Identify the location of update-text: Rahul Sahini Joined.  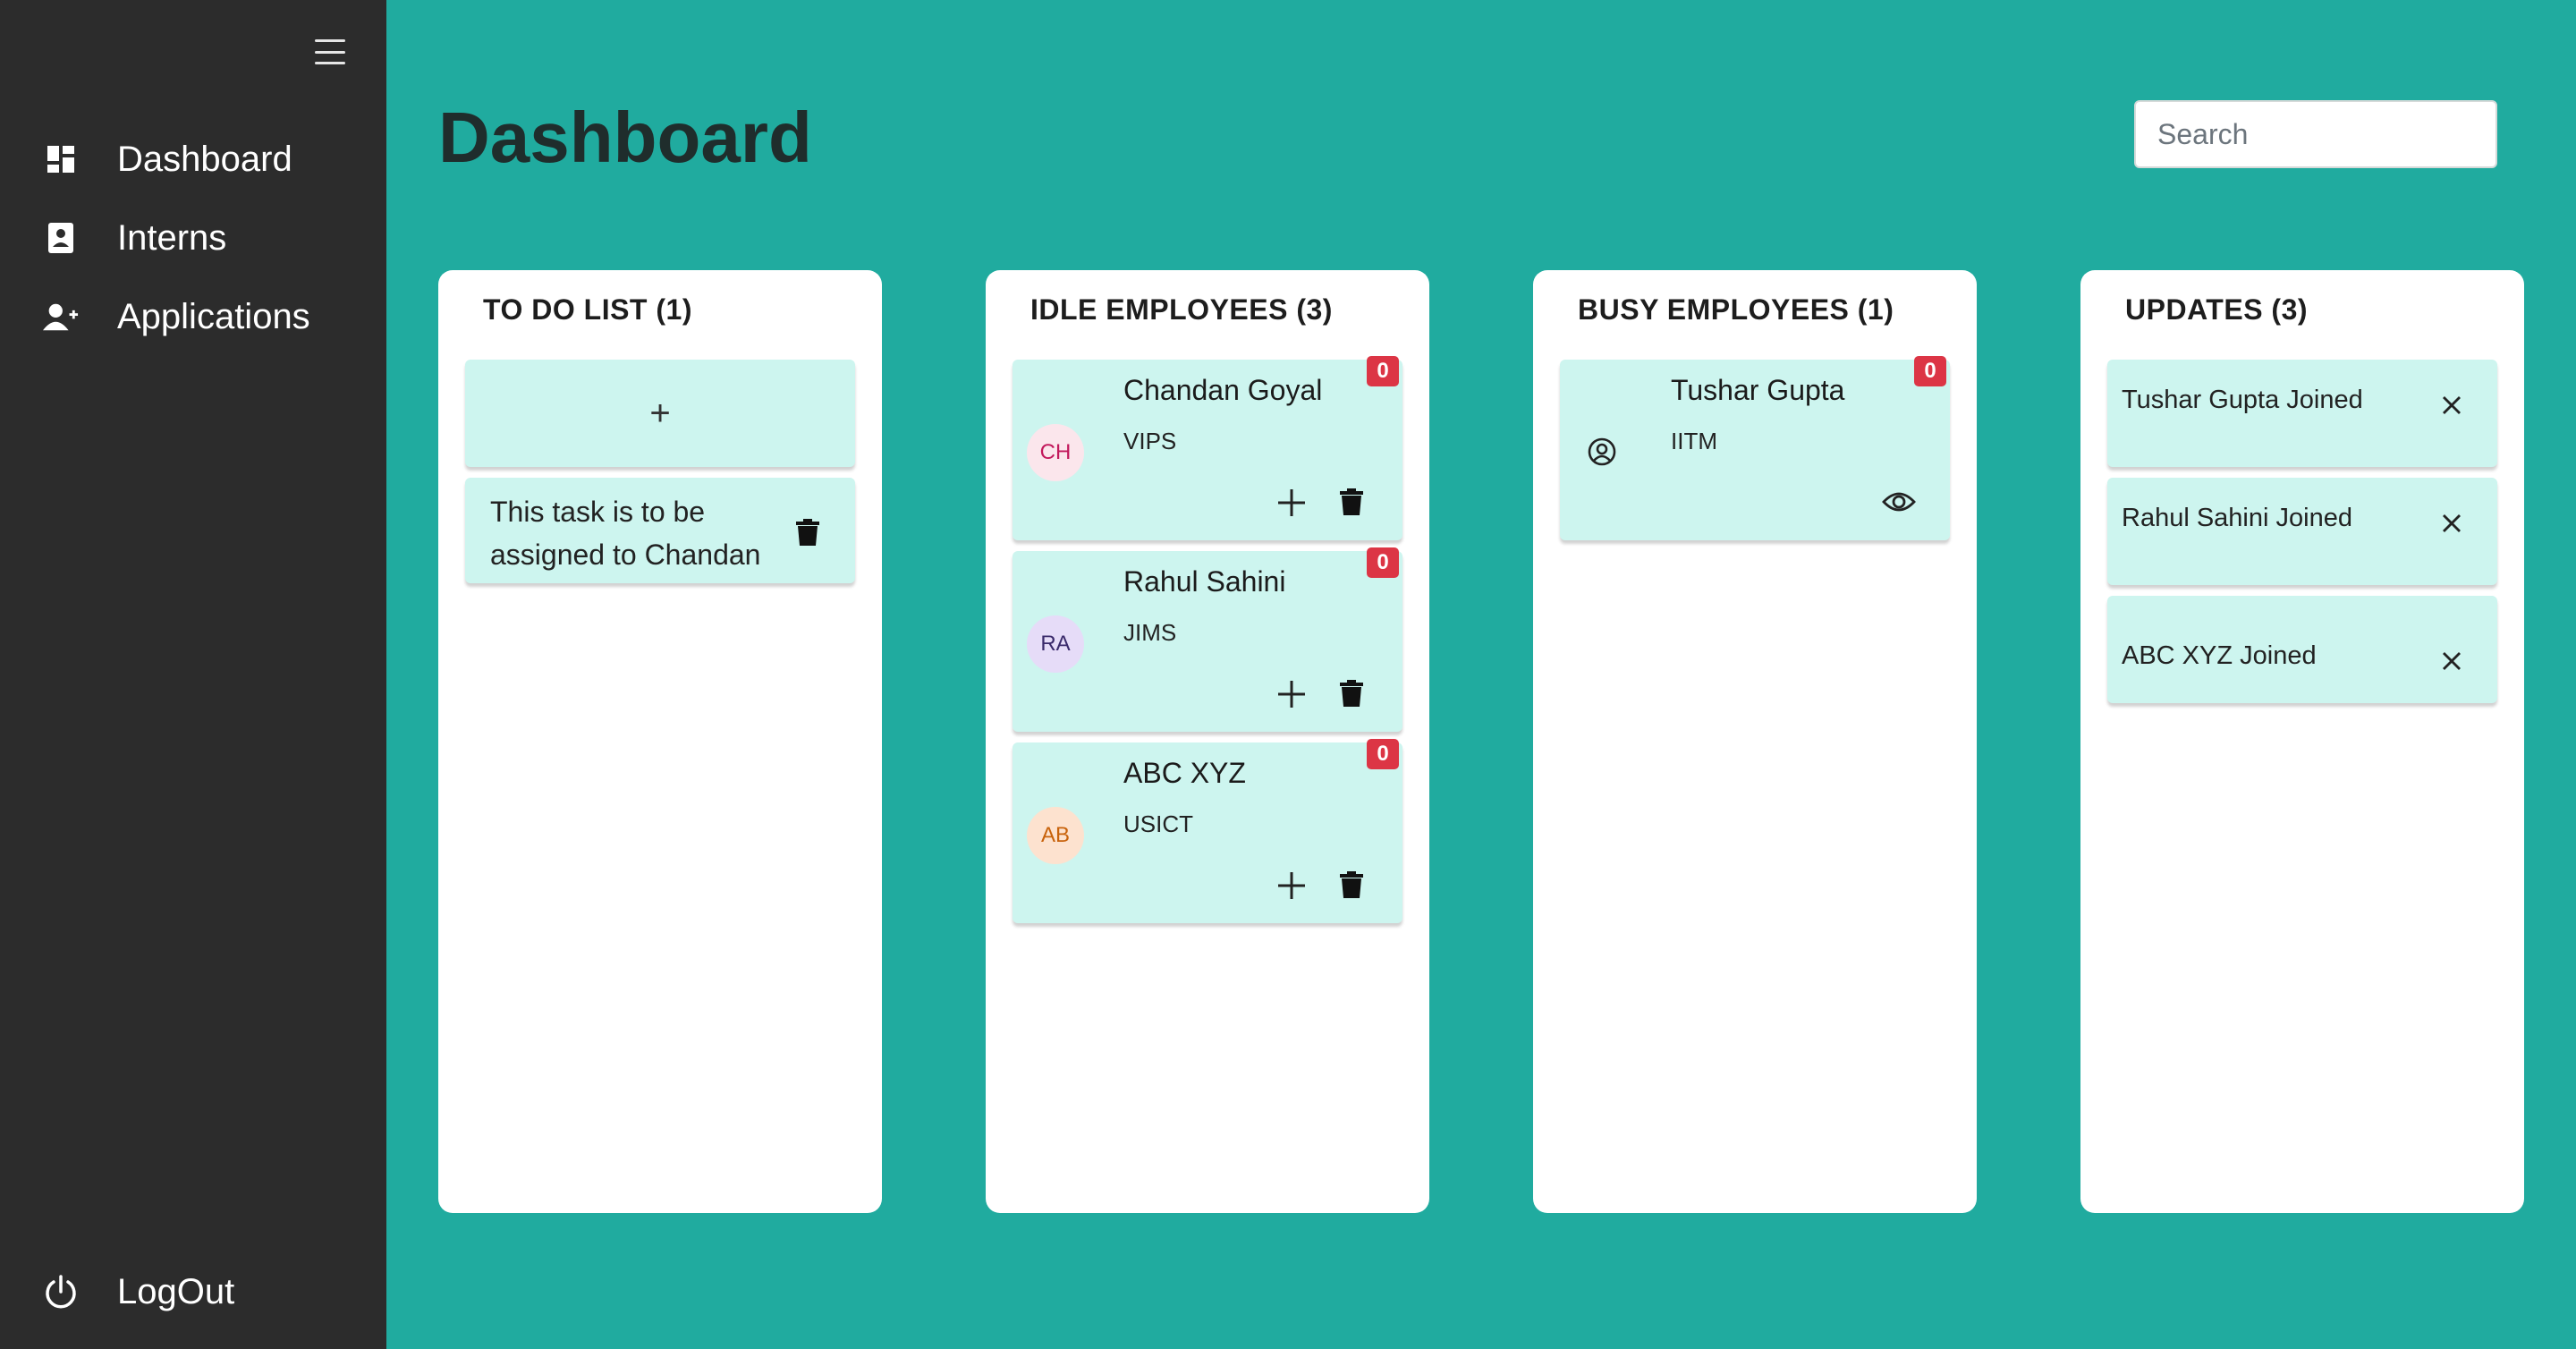
(2237, 518).